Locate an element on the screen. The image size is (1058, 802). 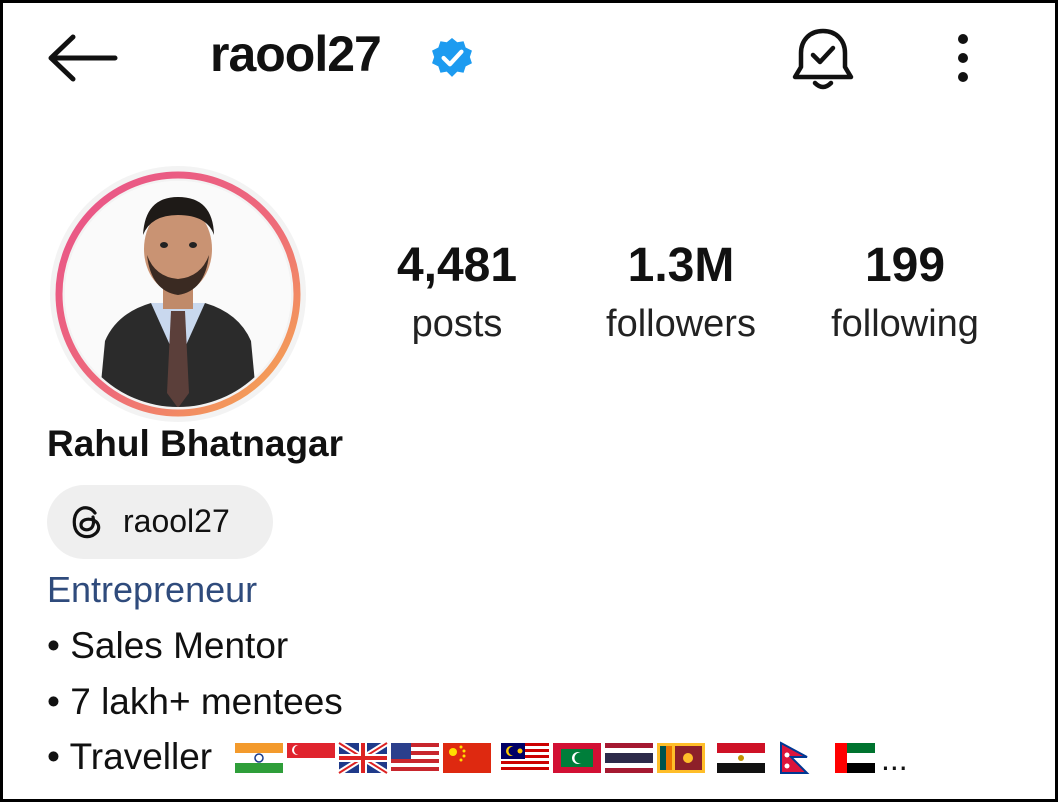
followers-count: 1.3M is located at coordinates (681, 265).